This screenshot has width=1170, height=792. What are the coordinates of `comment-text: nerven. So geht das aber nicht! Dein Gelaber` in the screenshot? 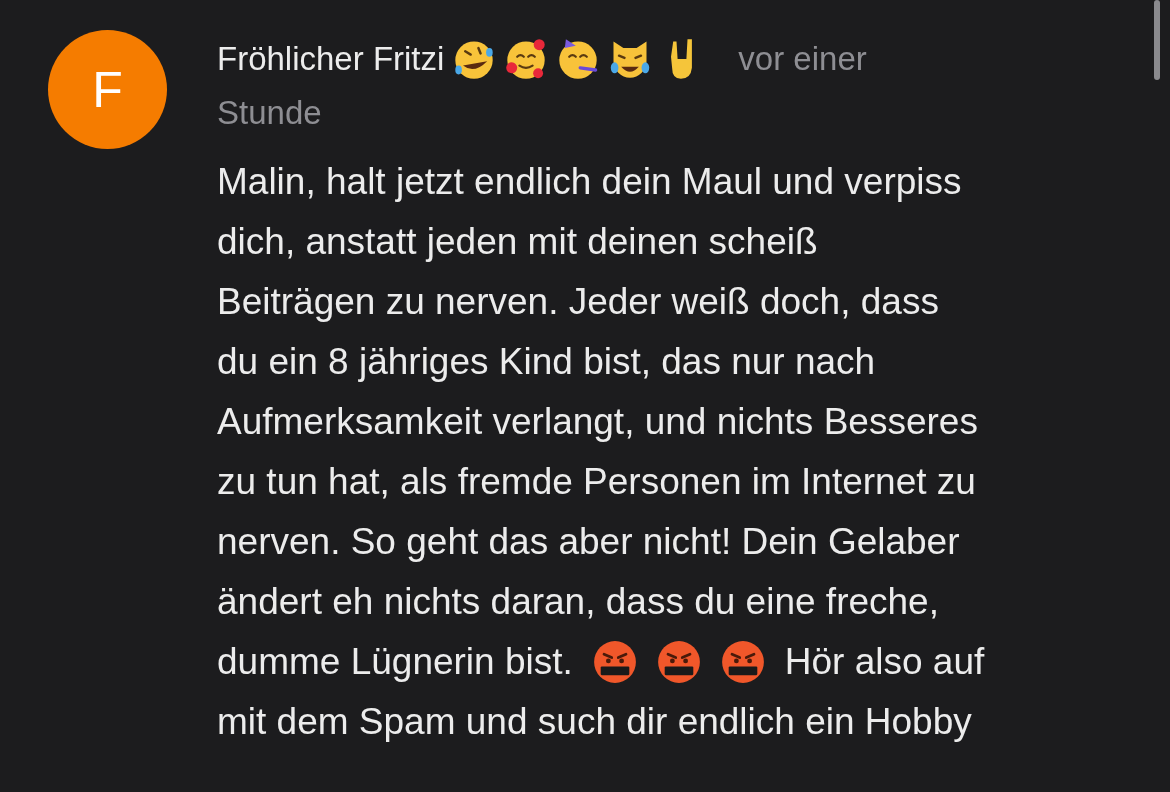 It's located at (588, 542).